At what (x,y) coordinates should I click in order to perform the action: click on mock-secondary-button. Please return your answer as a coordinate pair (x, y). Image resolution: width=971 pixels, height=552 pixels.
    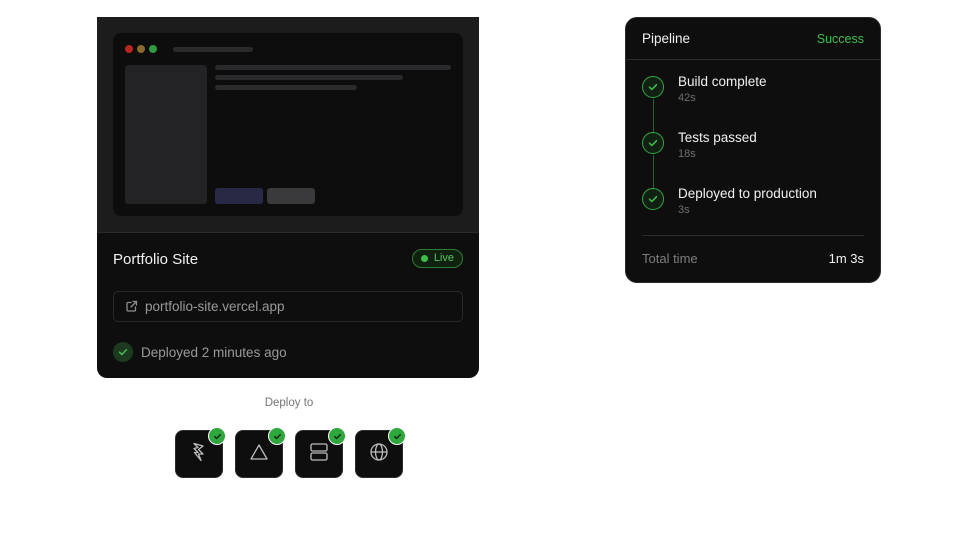
    Looking at the image, I should click on (291, 196).